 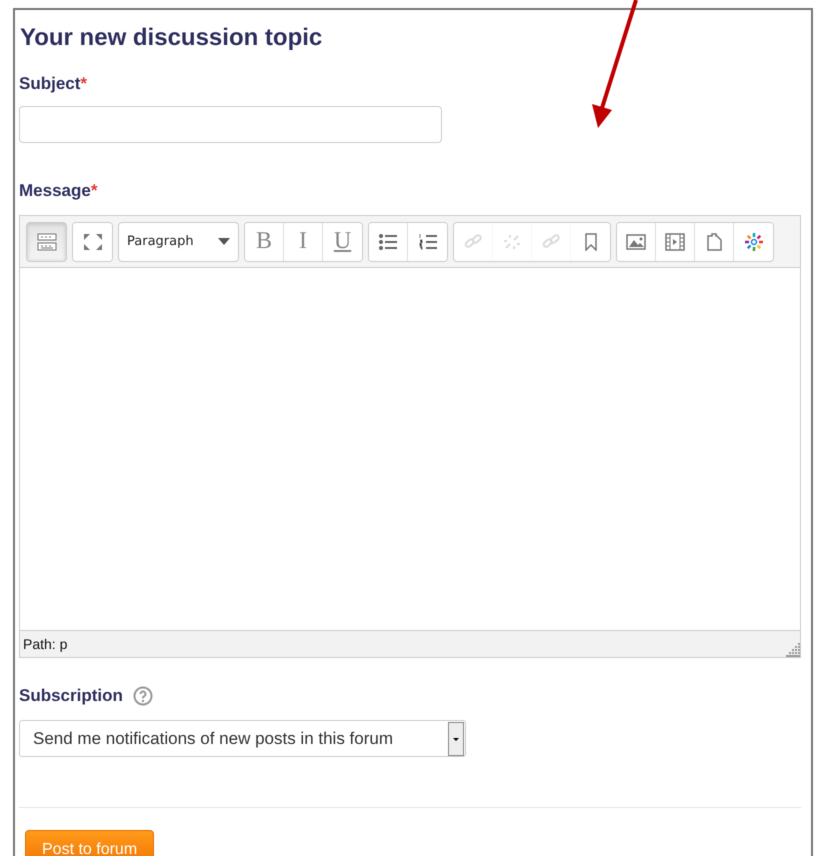 I want to click on message-label: Message, so click(x=55, y=191).